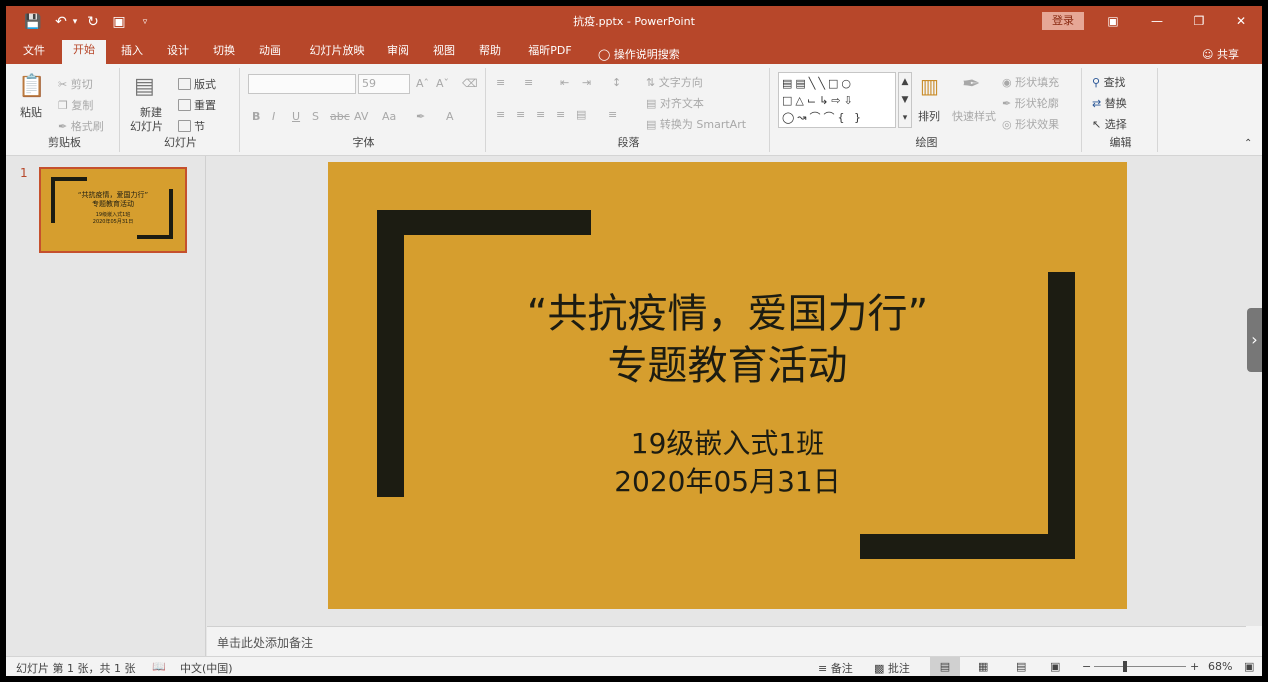 Image resolution: width=1268 pixels, height=682 pixels. I want to click on arrange-icon: ▥, so click(929, 86).